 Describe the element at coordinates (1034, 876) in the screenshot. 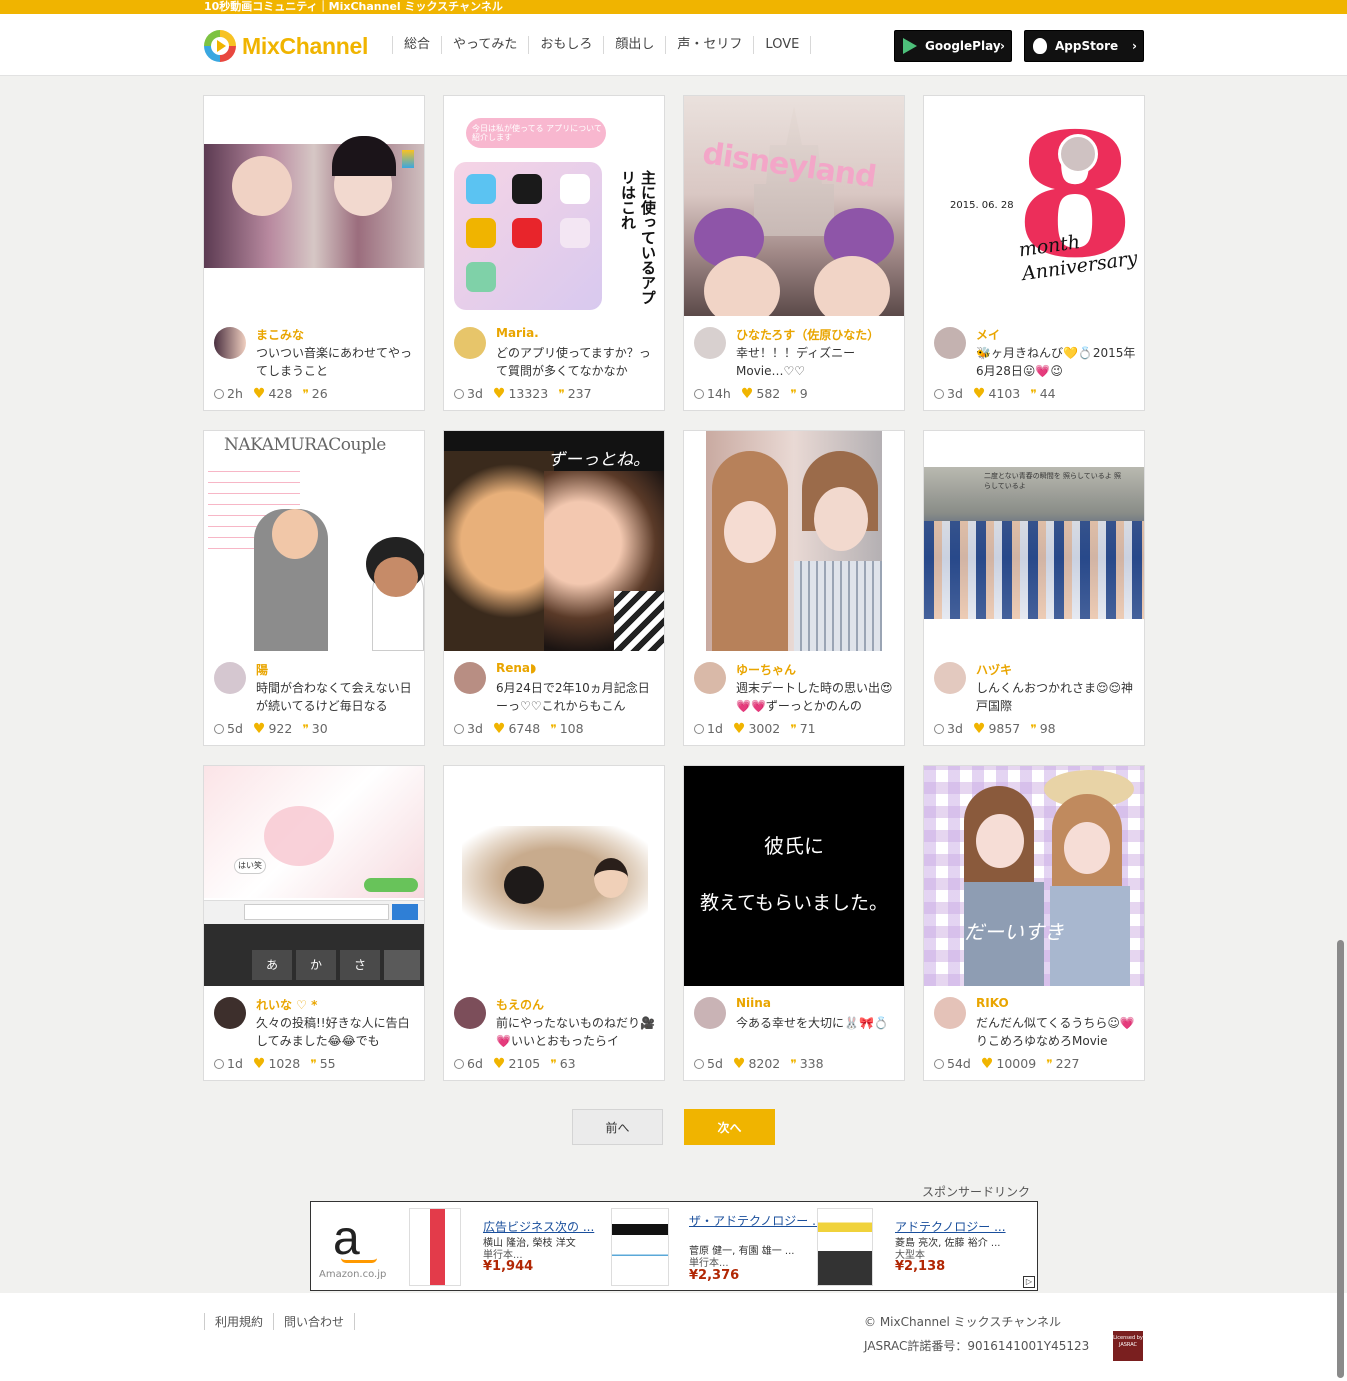

I see `video-thumbnail: だーいすき` at that location.